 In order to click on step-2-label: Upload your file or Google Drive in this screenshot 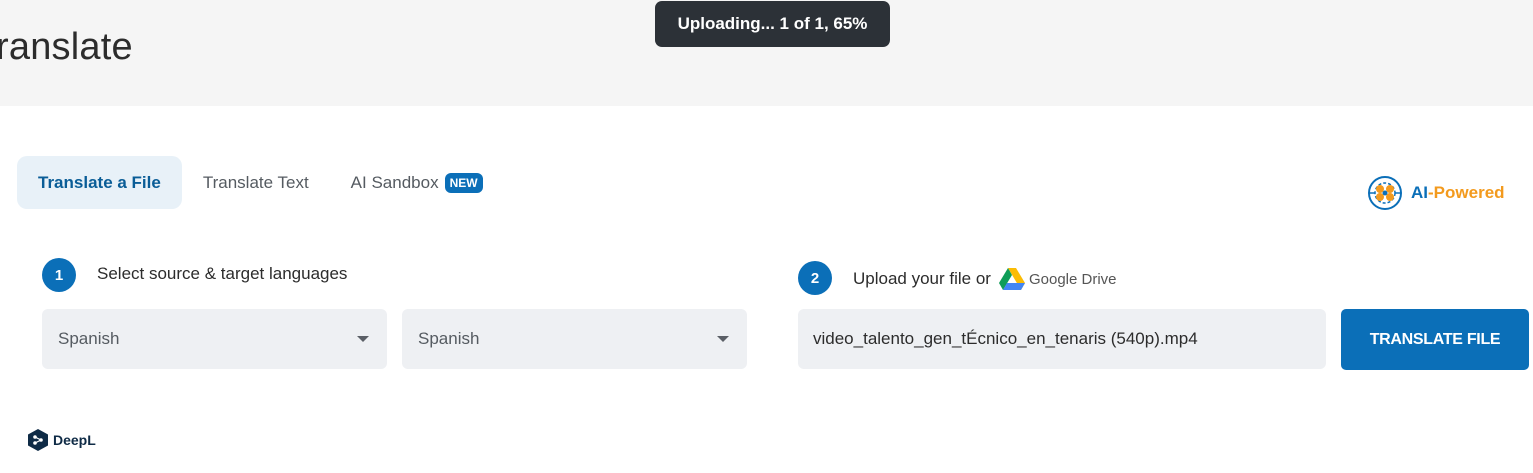, I will do `click(985, 279)`.